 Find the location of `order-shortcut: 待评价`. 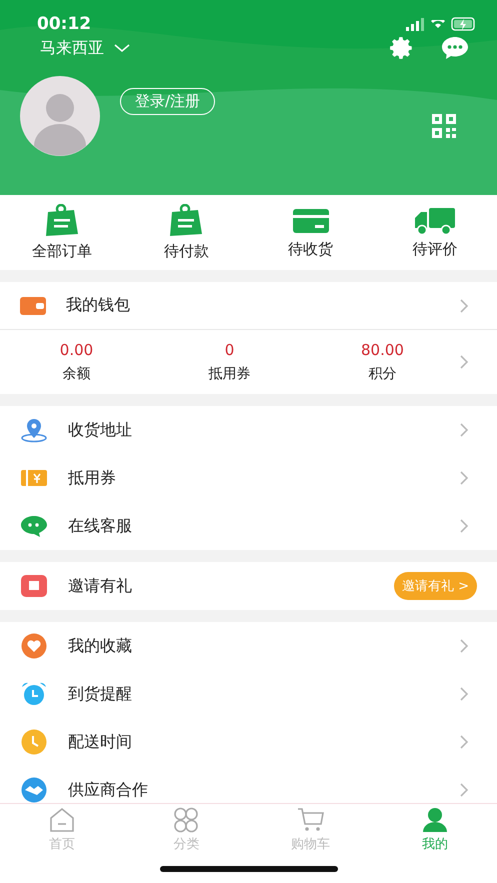

order-shortcut: 待评价 is located at coordinates (434, 232).